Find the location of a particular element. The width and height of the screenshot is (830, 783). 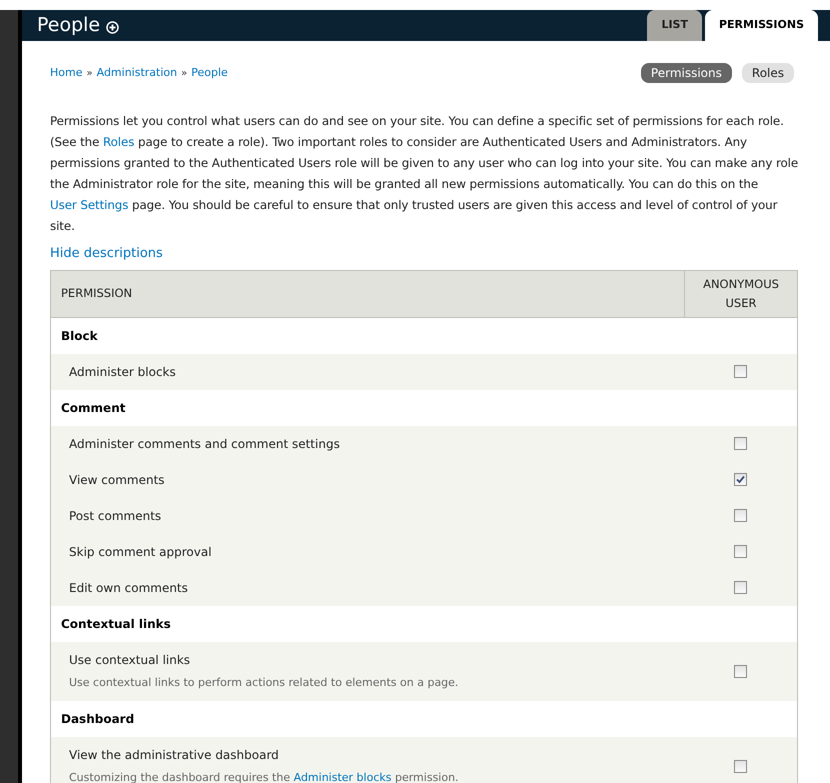

text-link: User Settings is located at coordinates (89, 205).